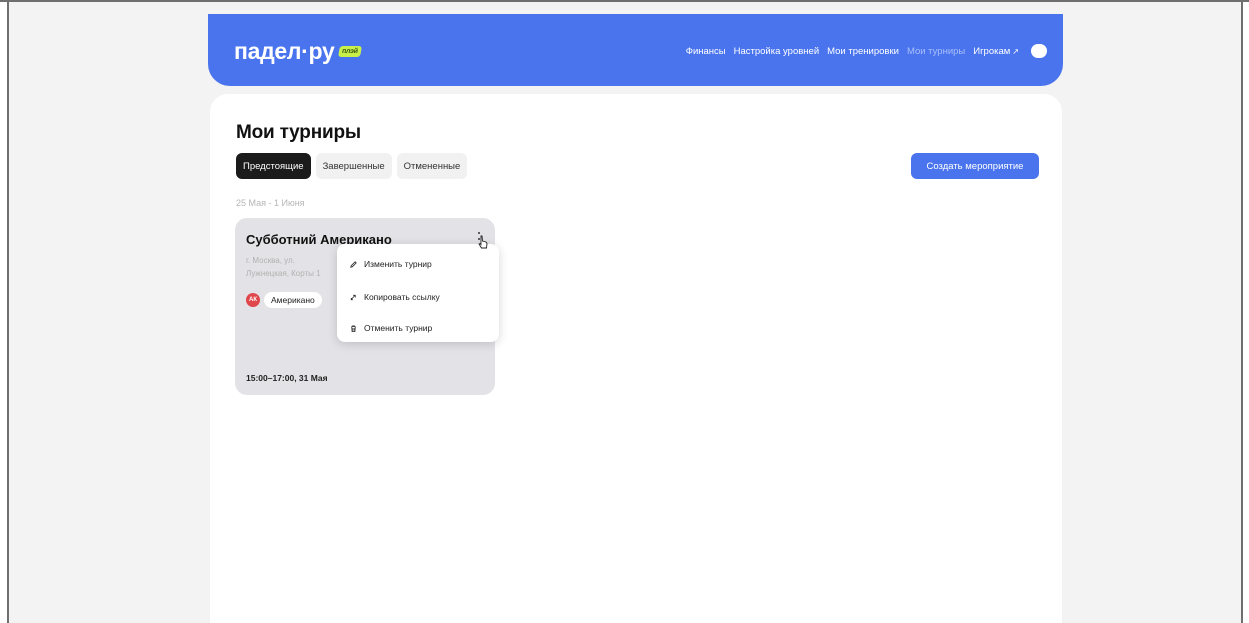 This screenshot has height=623, width=1249. I want to click on menu-item-cancel: Отменить турнир, so click(390, 328).